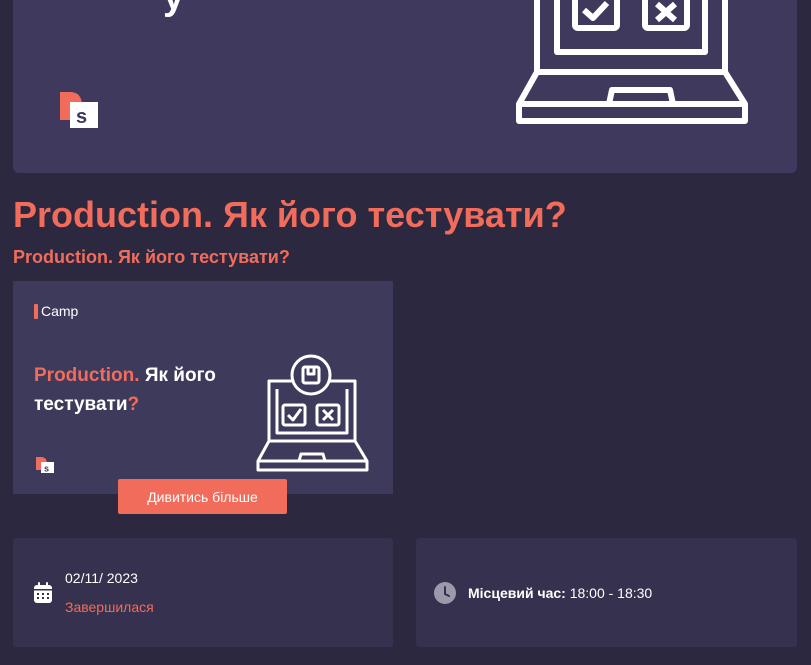 This screenshot has width=811, height=665. What do you see at coordinates (139, 390) in the screenshot?
I see `banner-title: Production. Як його тестувати?` at bounding box center [139, 390].